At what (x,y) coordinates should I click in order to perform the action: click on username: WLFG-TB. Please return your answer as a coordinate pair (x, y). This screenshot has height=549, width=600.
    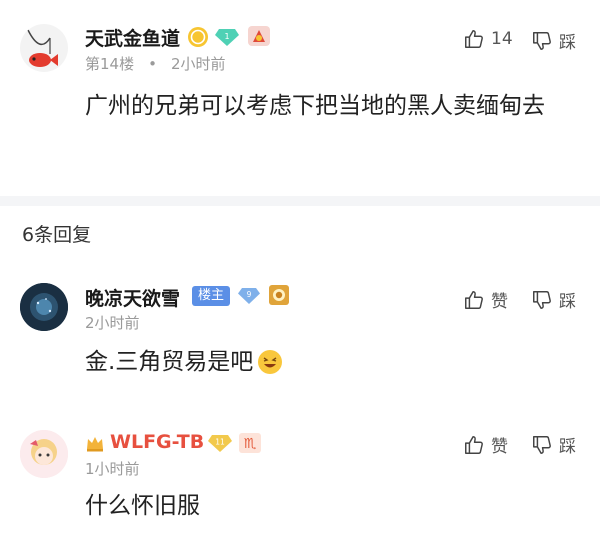
    Looking at the image, I should click on (157, 442).